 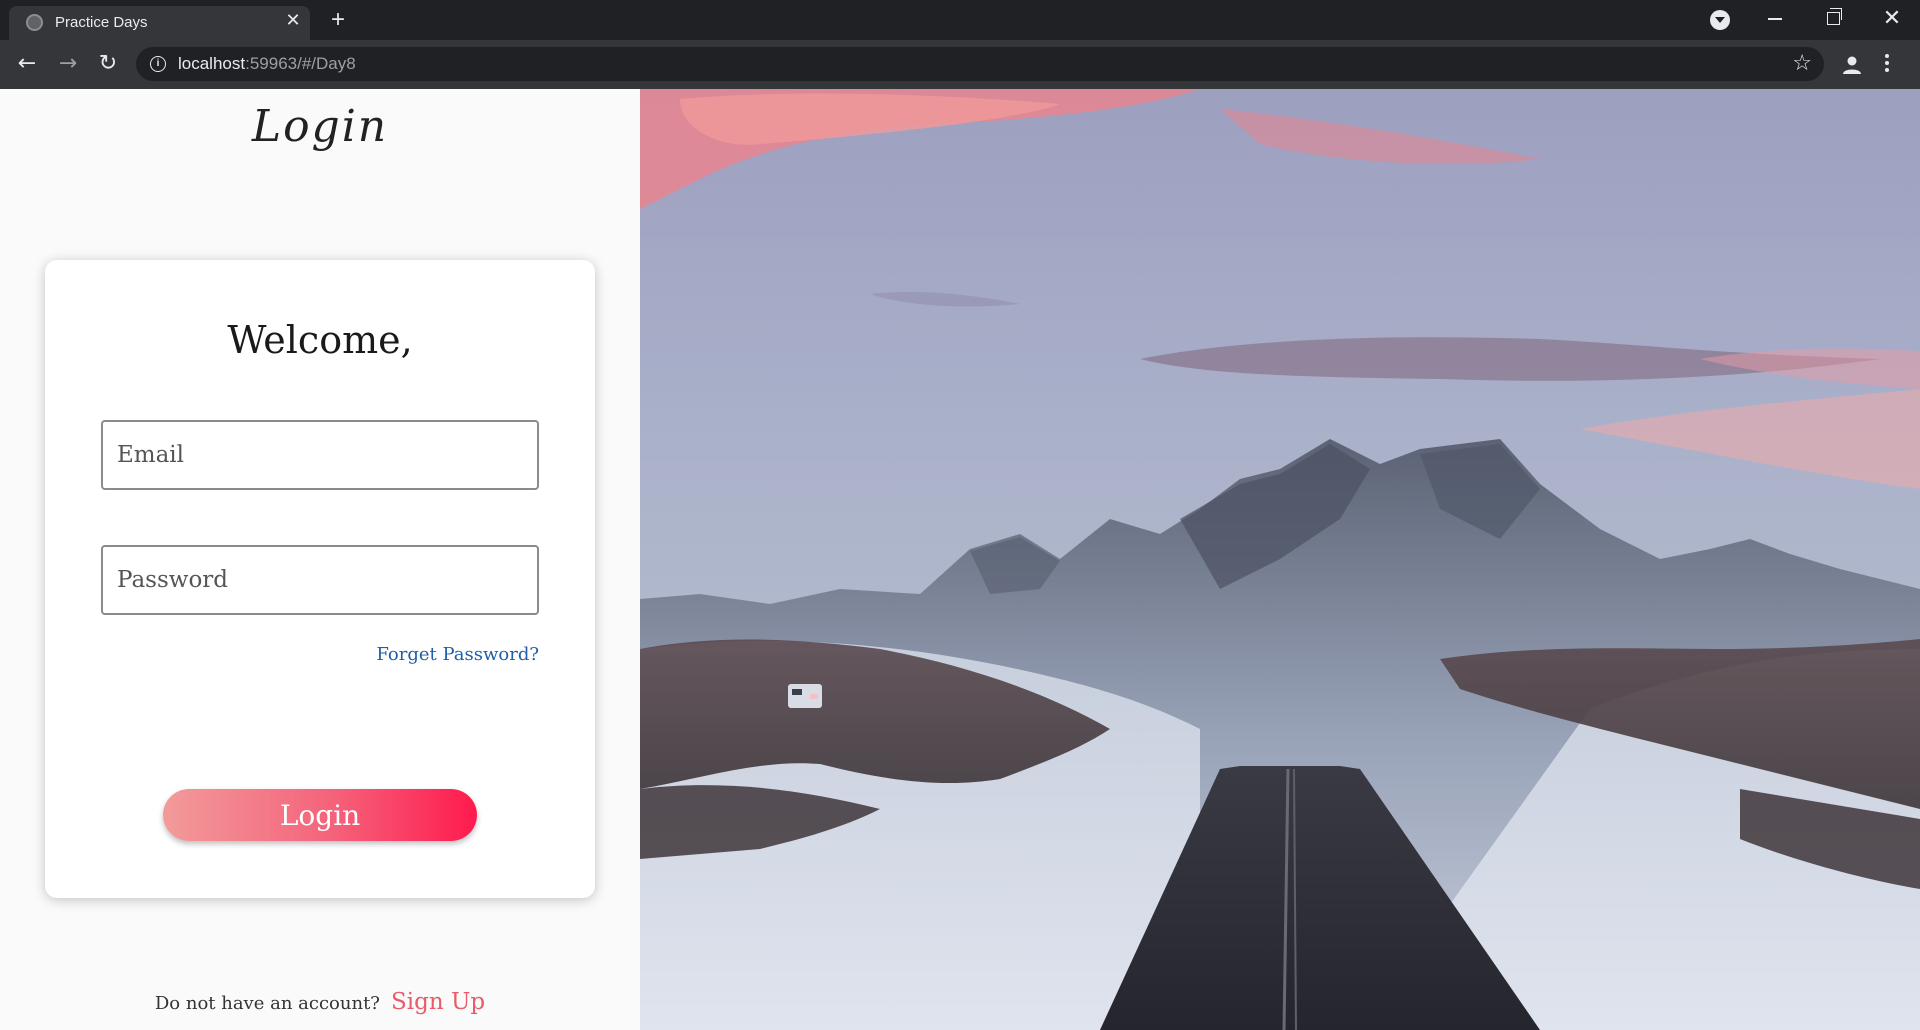 I want to click on page-logo: Login, so click(x=320, y=126).